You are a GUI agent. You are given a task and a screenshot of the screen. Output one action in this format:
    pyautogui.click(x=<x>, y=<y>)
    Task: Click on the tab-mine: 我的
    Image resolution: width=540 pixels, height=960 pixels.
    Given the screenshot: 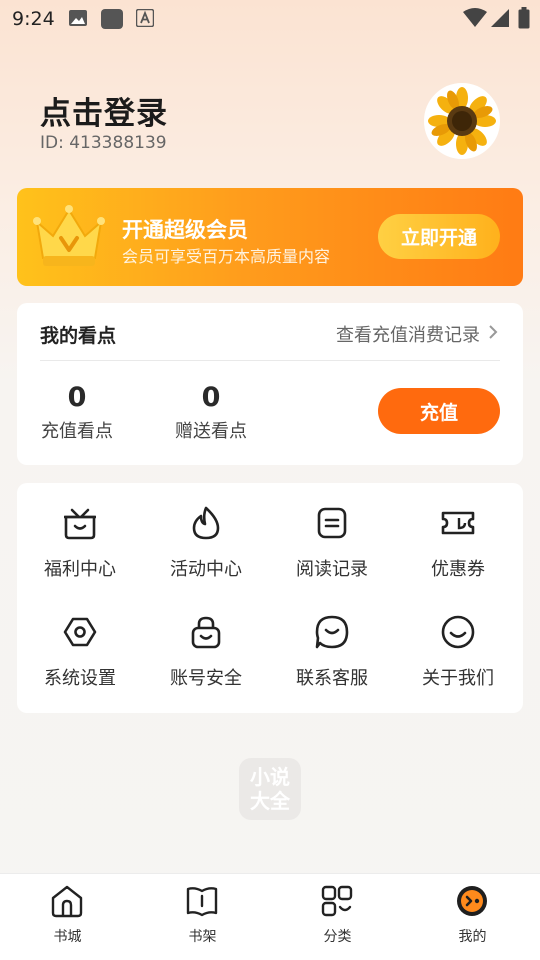 What is the action you would take?
    pyautogui.click(x=472, y=917)
    